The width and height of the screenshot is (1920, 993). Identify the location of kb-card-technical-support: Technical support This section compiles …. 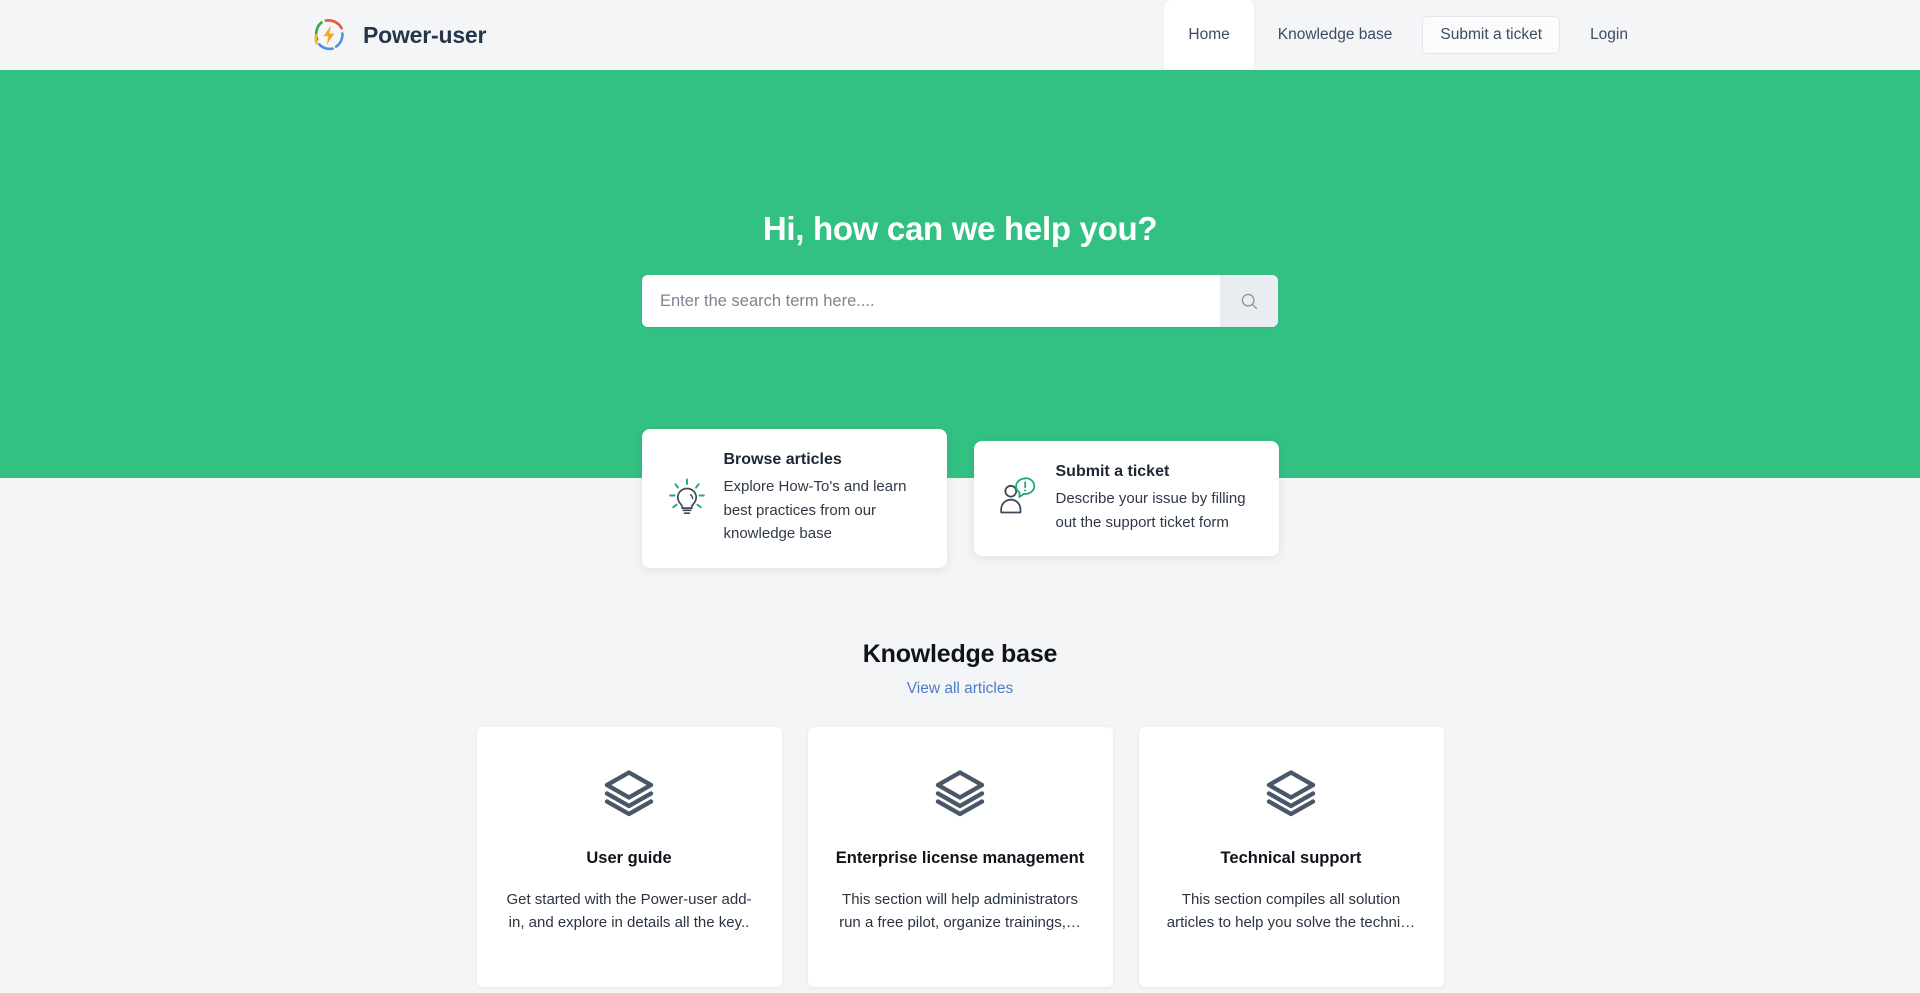
(1291, 857).